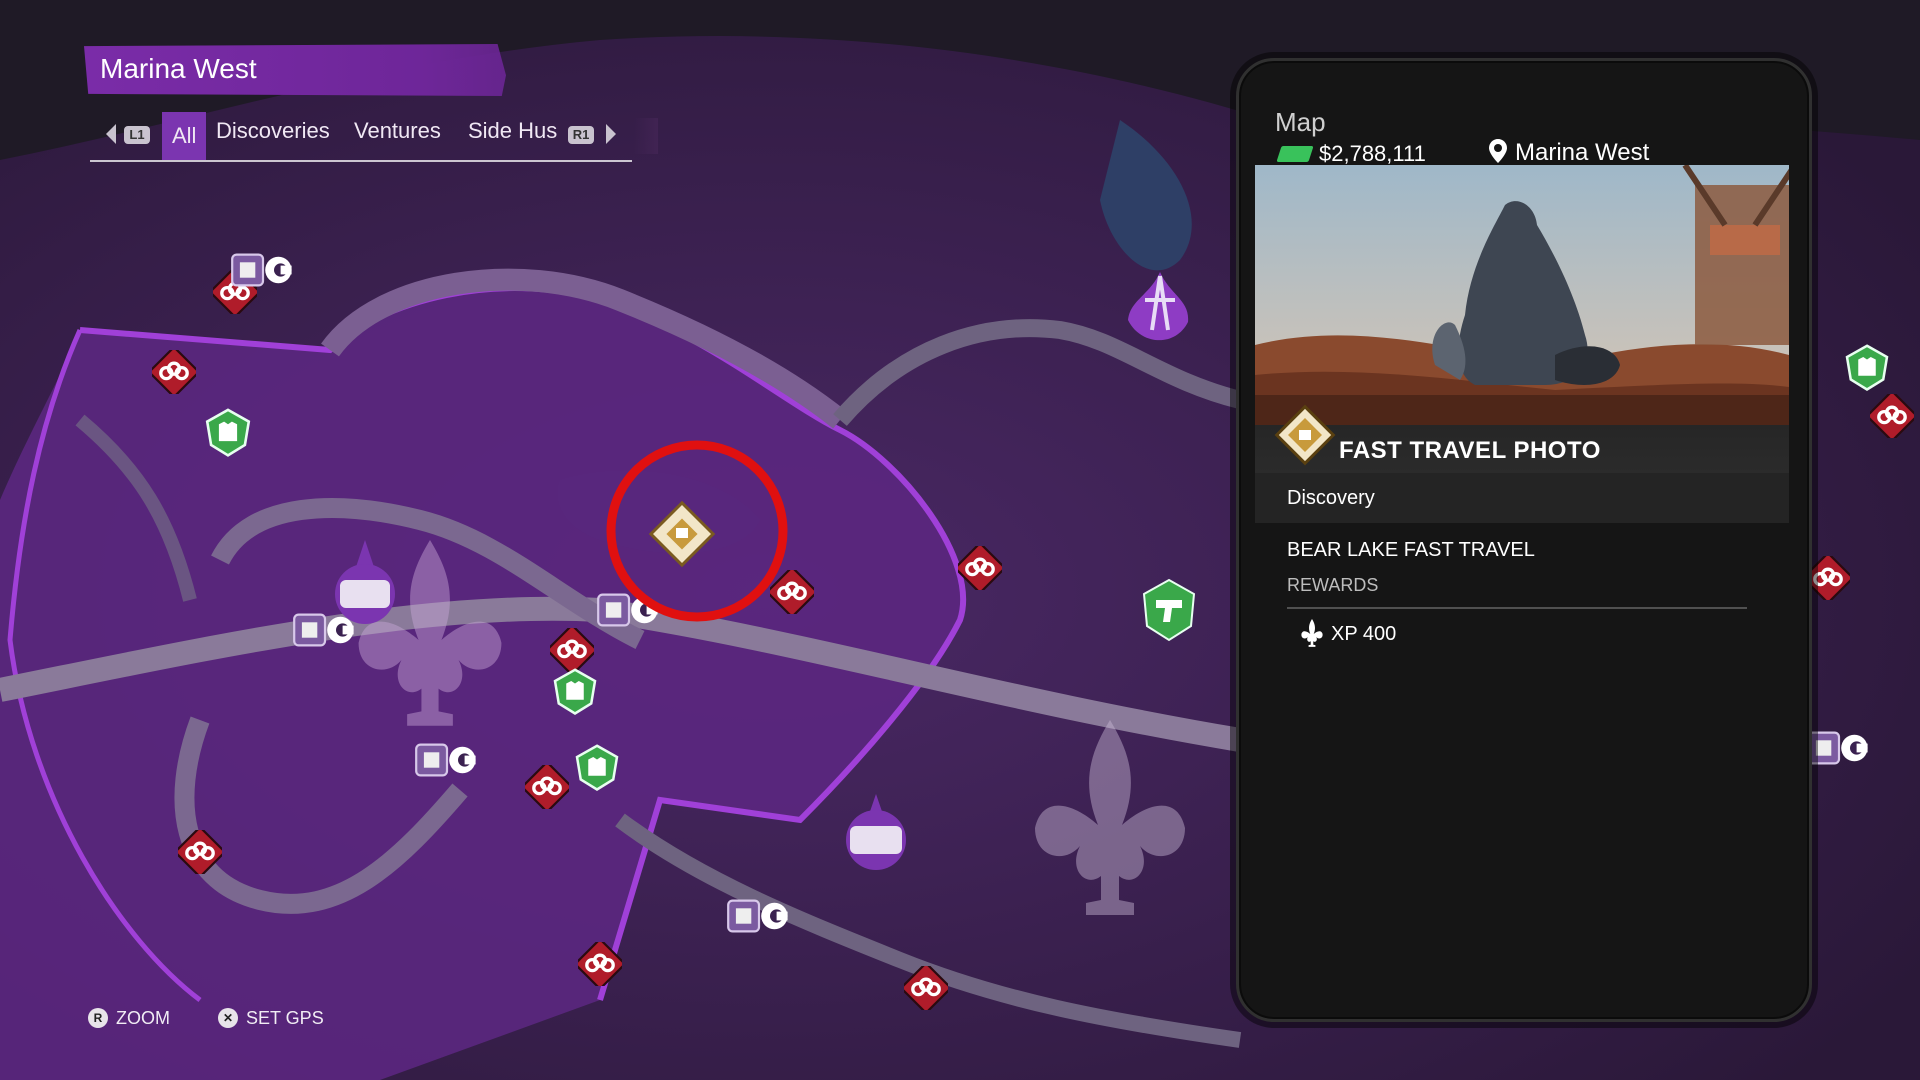 Image resolution: width=1920 pixels, height=1080 pixels. What do you see at coordinates (581, 135) in the screenshot?
I see `r1-button-icon: R1` at bounding box center [581, 135].